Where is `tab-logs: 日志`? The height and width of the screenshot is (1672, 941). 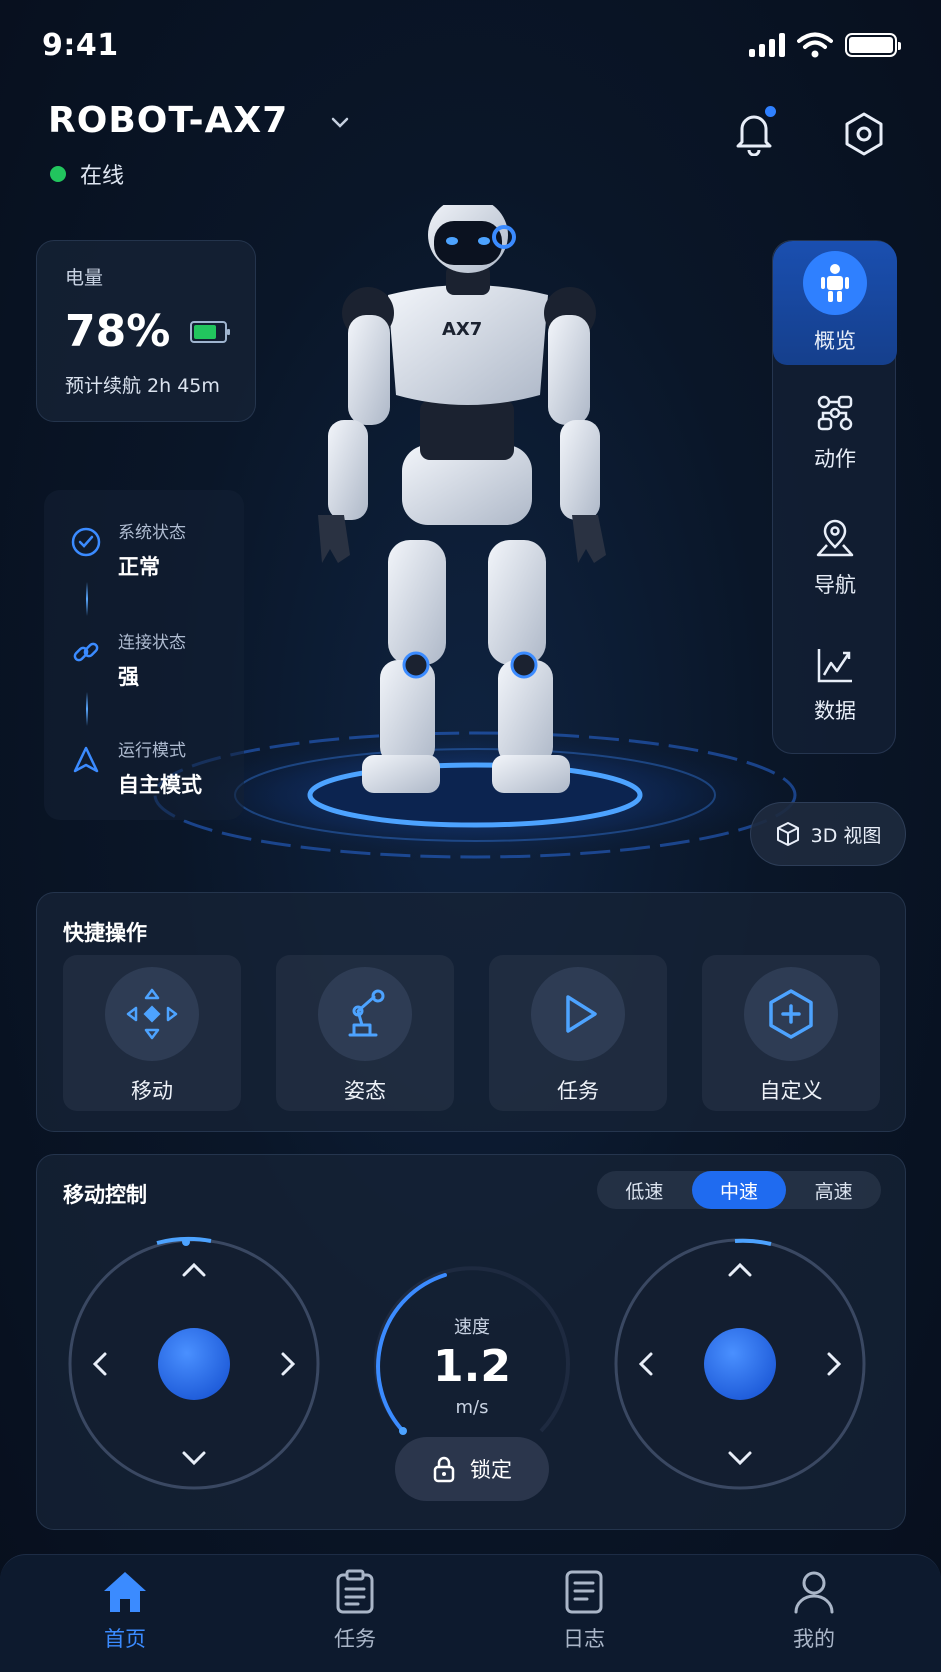 tab-logs: 日志 is located at coordinates (584, 1611).